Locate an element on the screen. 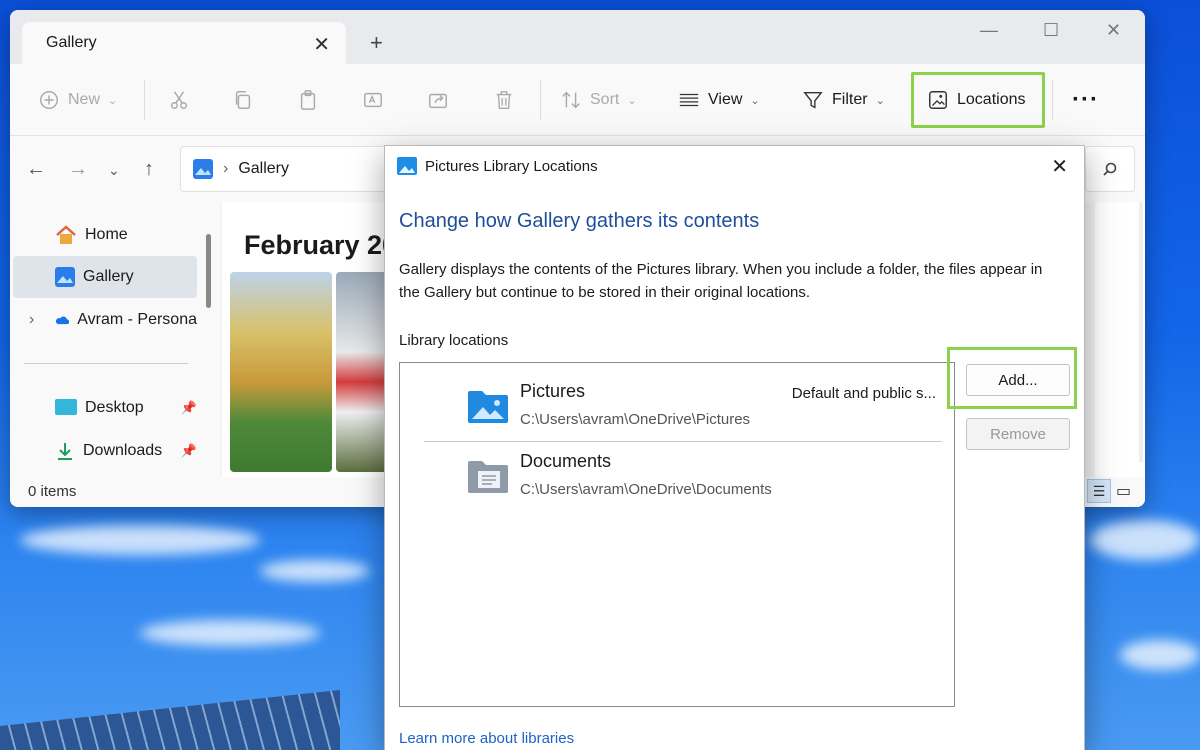 This screenshot has width=1200, height=750. pictures-folder-icon is located at coordinates (488, 407).